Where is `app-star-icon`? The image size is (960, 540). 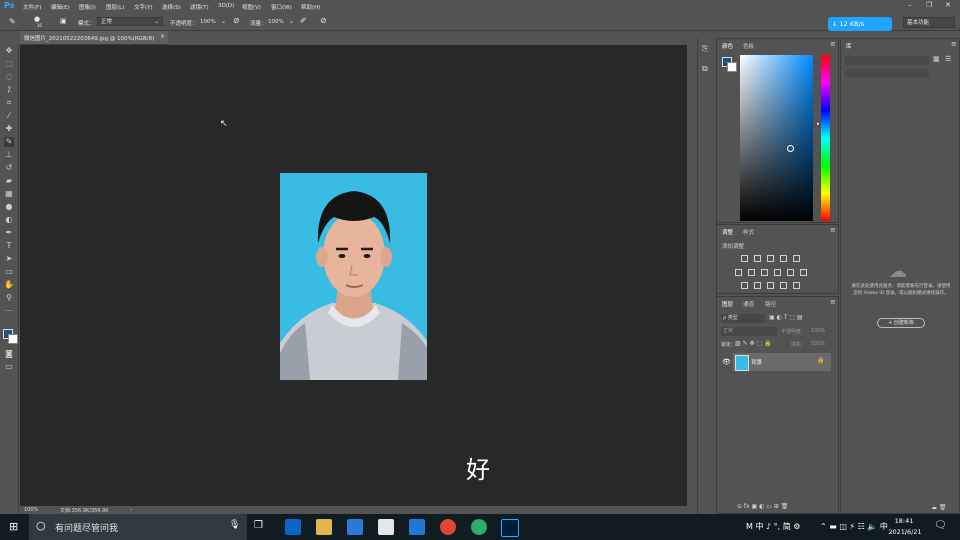 app-star-icon is located at coordinates (417, 527).